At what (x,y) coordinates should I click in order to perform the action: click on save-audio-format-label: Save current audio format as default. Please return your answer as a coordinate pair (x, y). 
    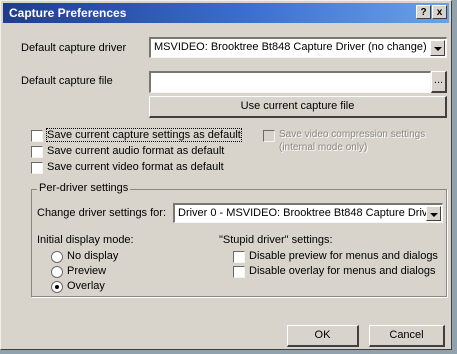
    Looking at the image, I should click on (135, 151).